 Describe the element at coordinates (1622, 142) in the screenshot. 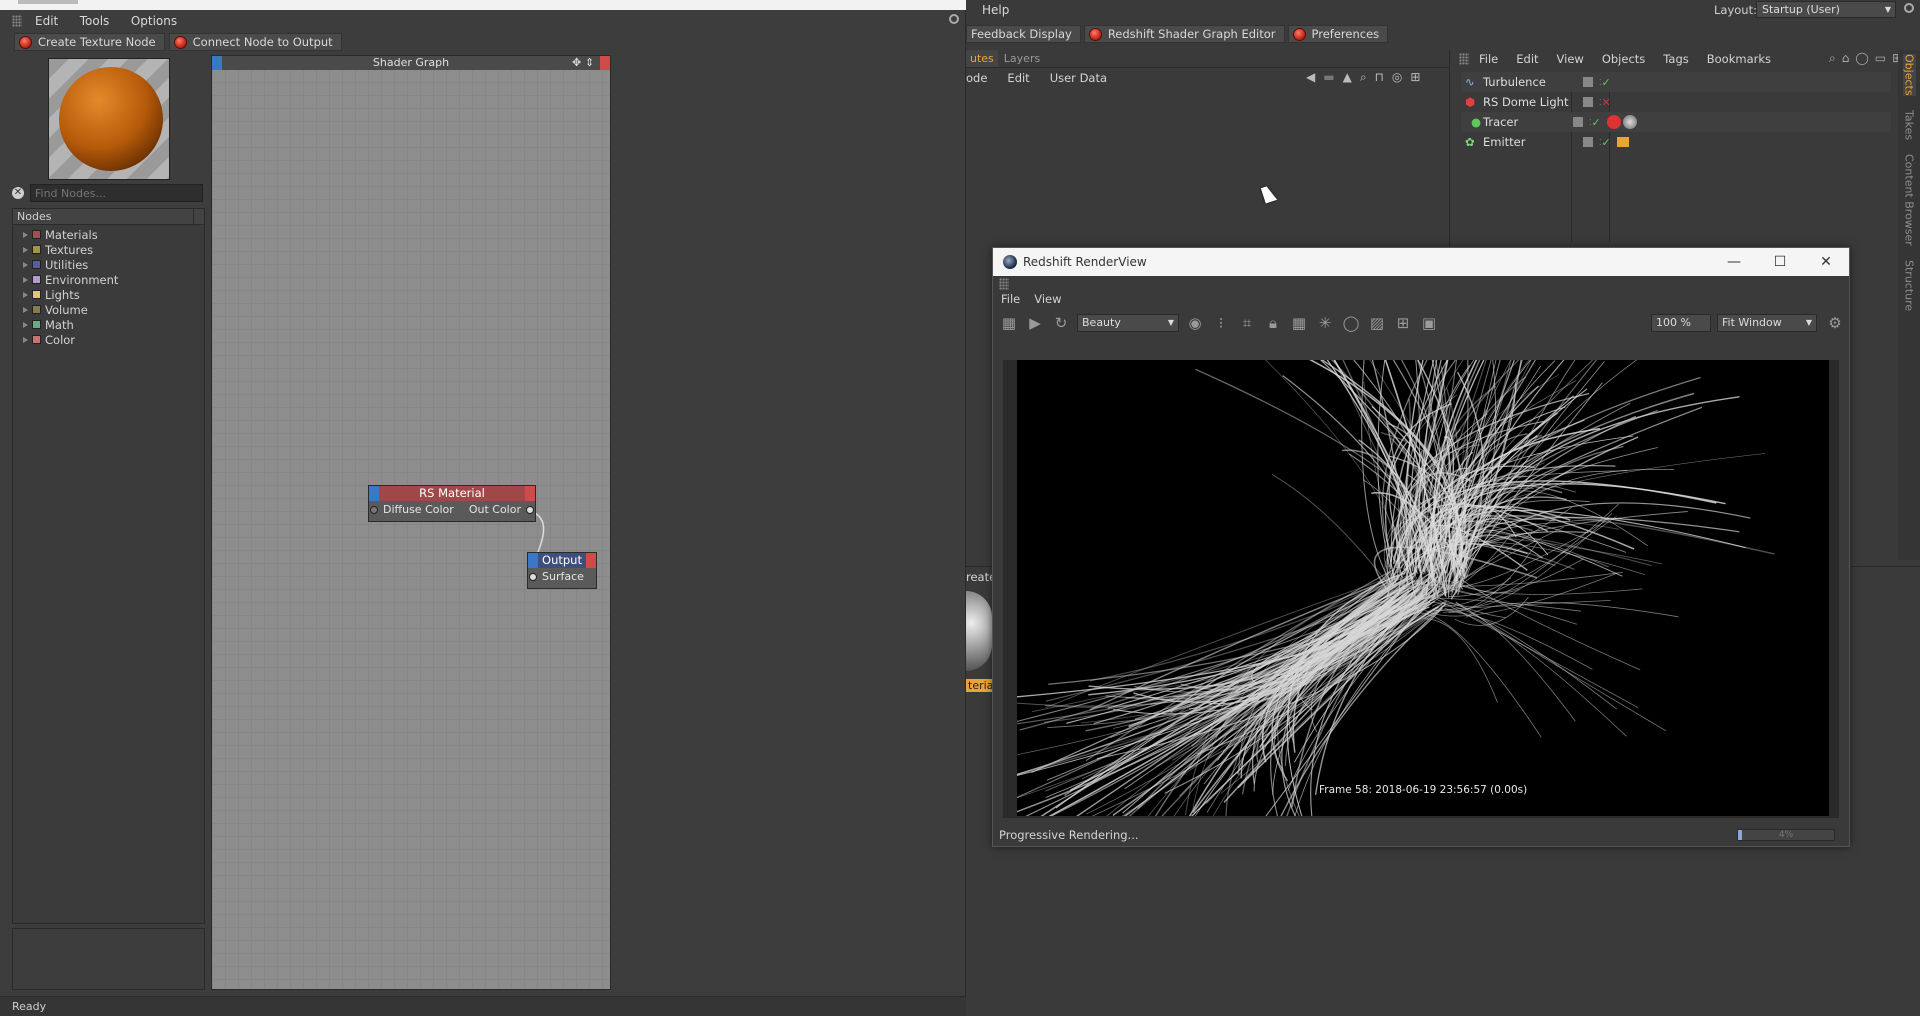

I see `emitter-tag-icon` at that location.